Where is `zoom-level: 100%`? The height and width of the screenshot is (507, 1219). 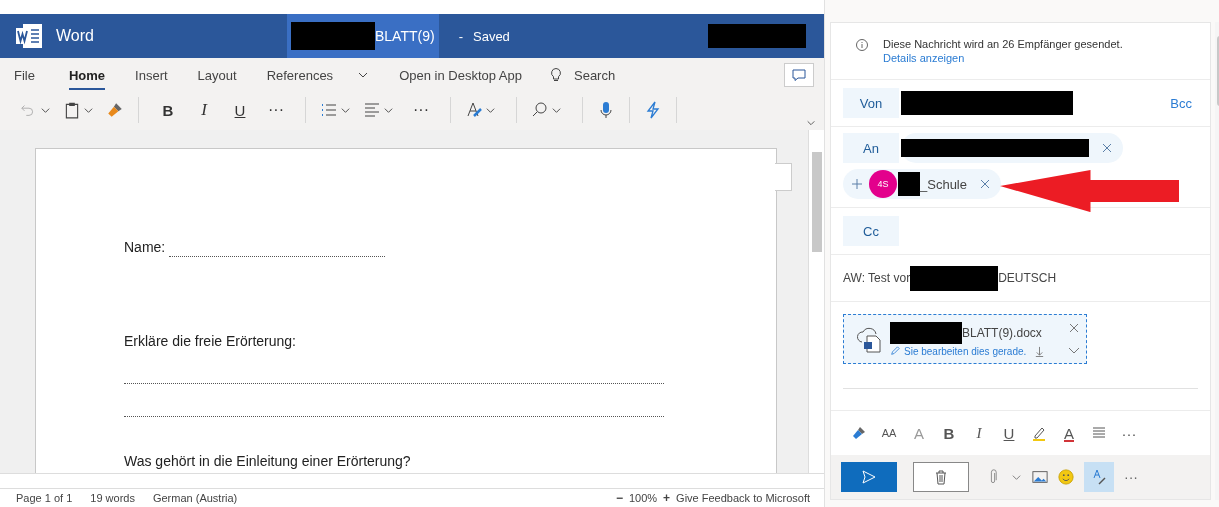 zoom-level: 100% is located at coordinates (643, 498).